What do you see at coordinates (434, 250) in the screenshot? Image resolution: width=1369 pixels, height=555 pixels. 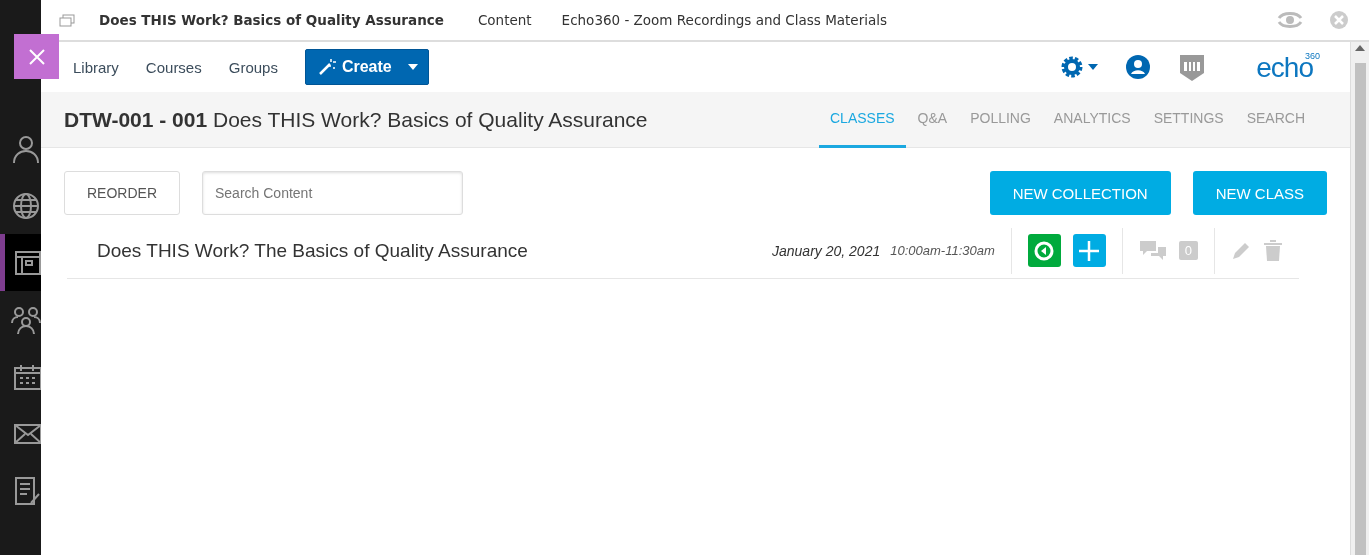 I see `class-title: Does THIS Work? The Basics of Quality Assurance` at bounding box center [434, 250].